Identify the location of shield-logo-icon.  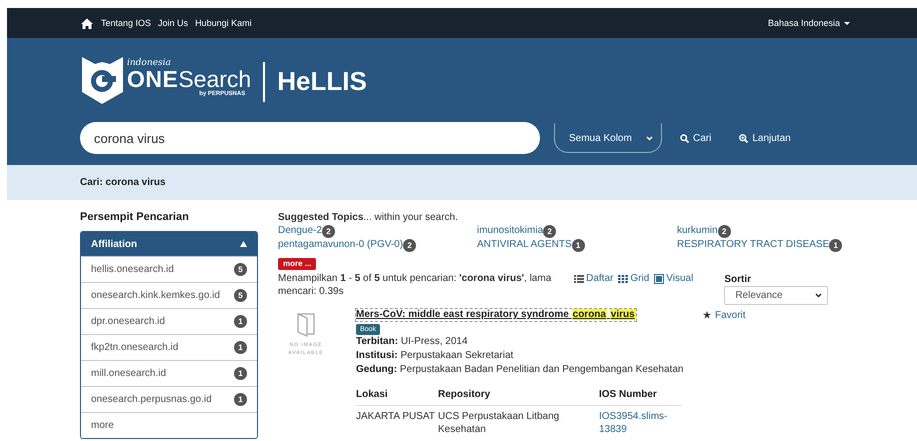
(102, 80).